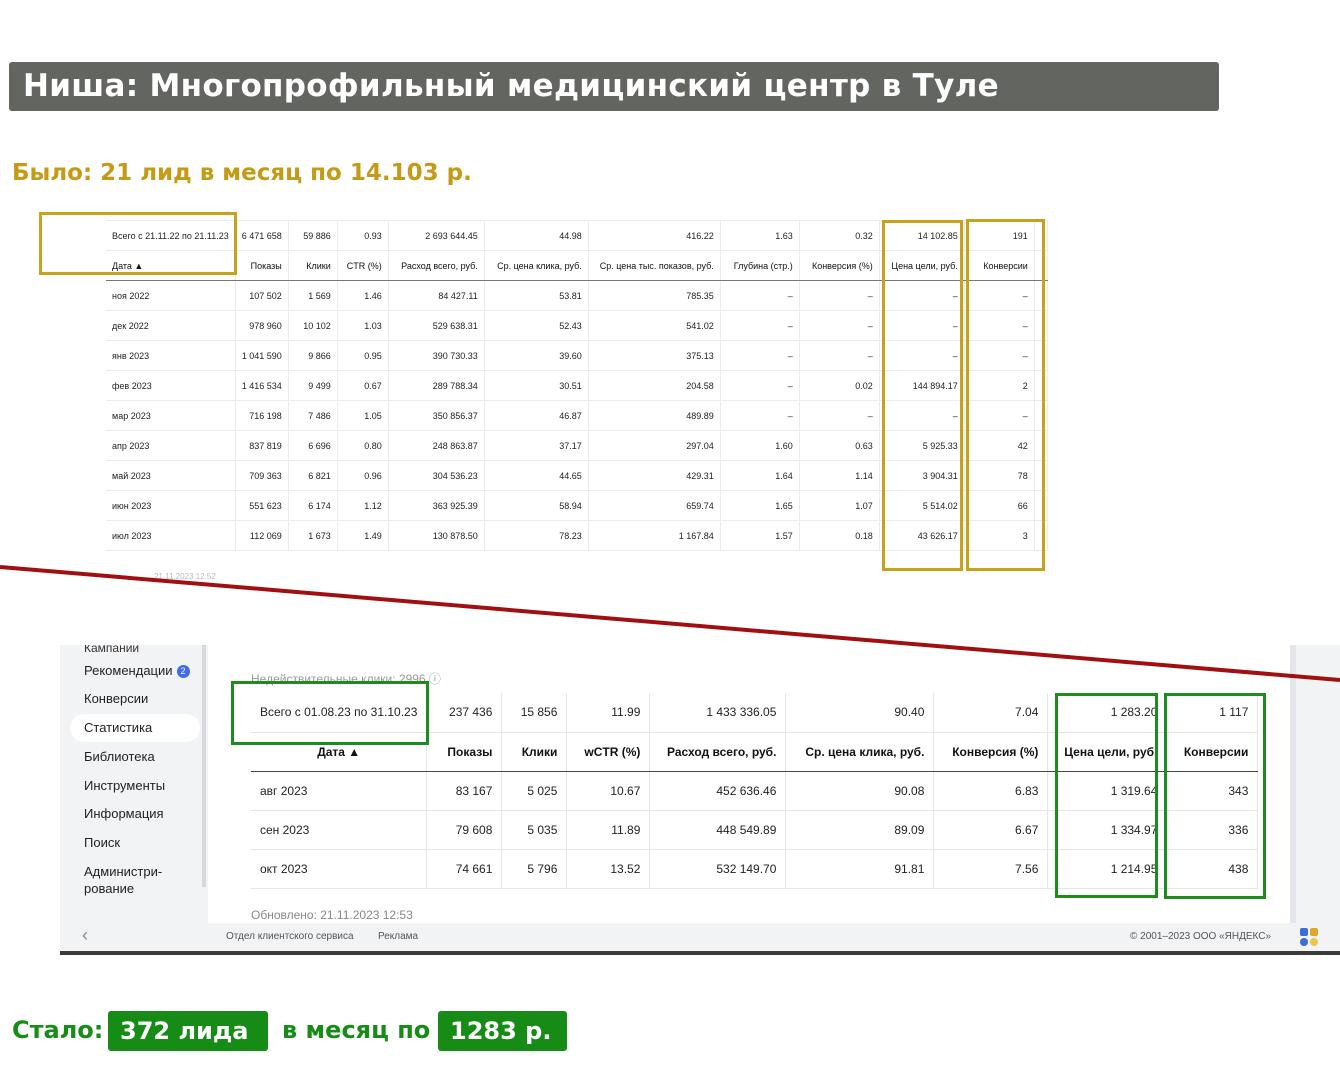 The image size is (1340, 1080). What do you see at coordinates (171, 535) in the screenshot?
I see `row-date: июл 2023` at bounding box center [171, 535].